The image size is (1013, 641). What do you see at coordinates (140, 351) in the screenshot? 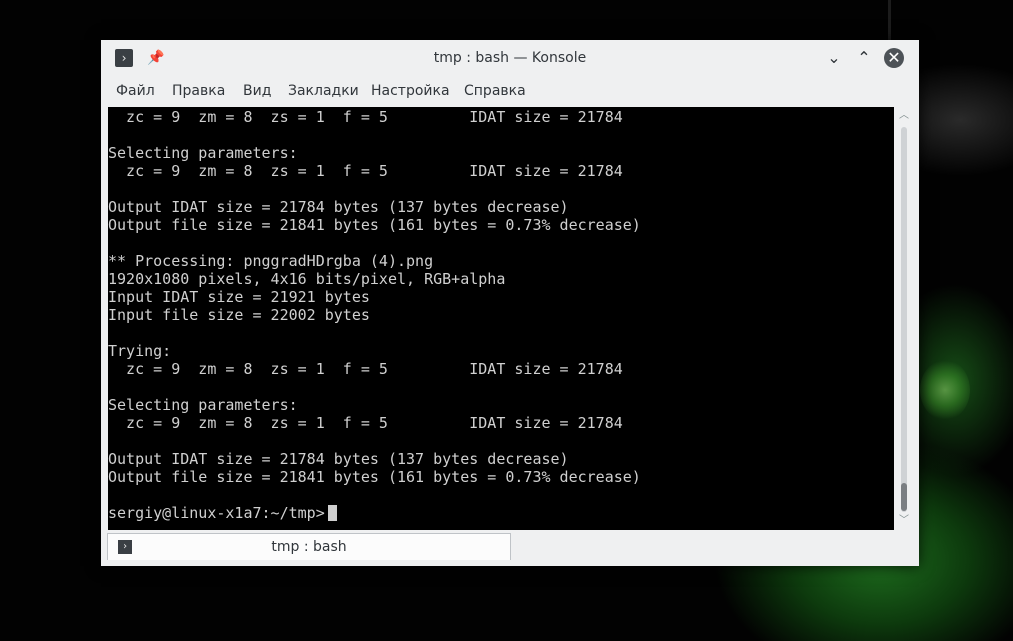
I see `terminal-line: Trying:` at bounding box center [140, 351].